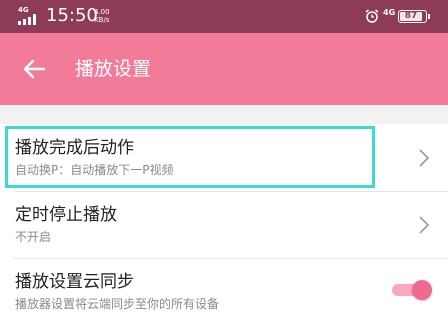 Image resolution: width=448 pixels, height=325 pixels. What do you see at coordinates (66, 215) in the screenshot?
I see `setting-title: 定时停止播放` at bounding box center [66, 215].